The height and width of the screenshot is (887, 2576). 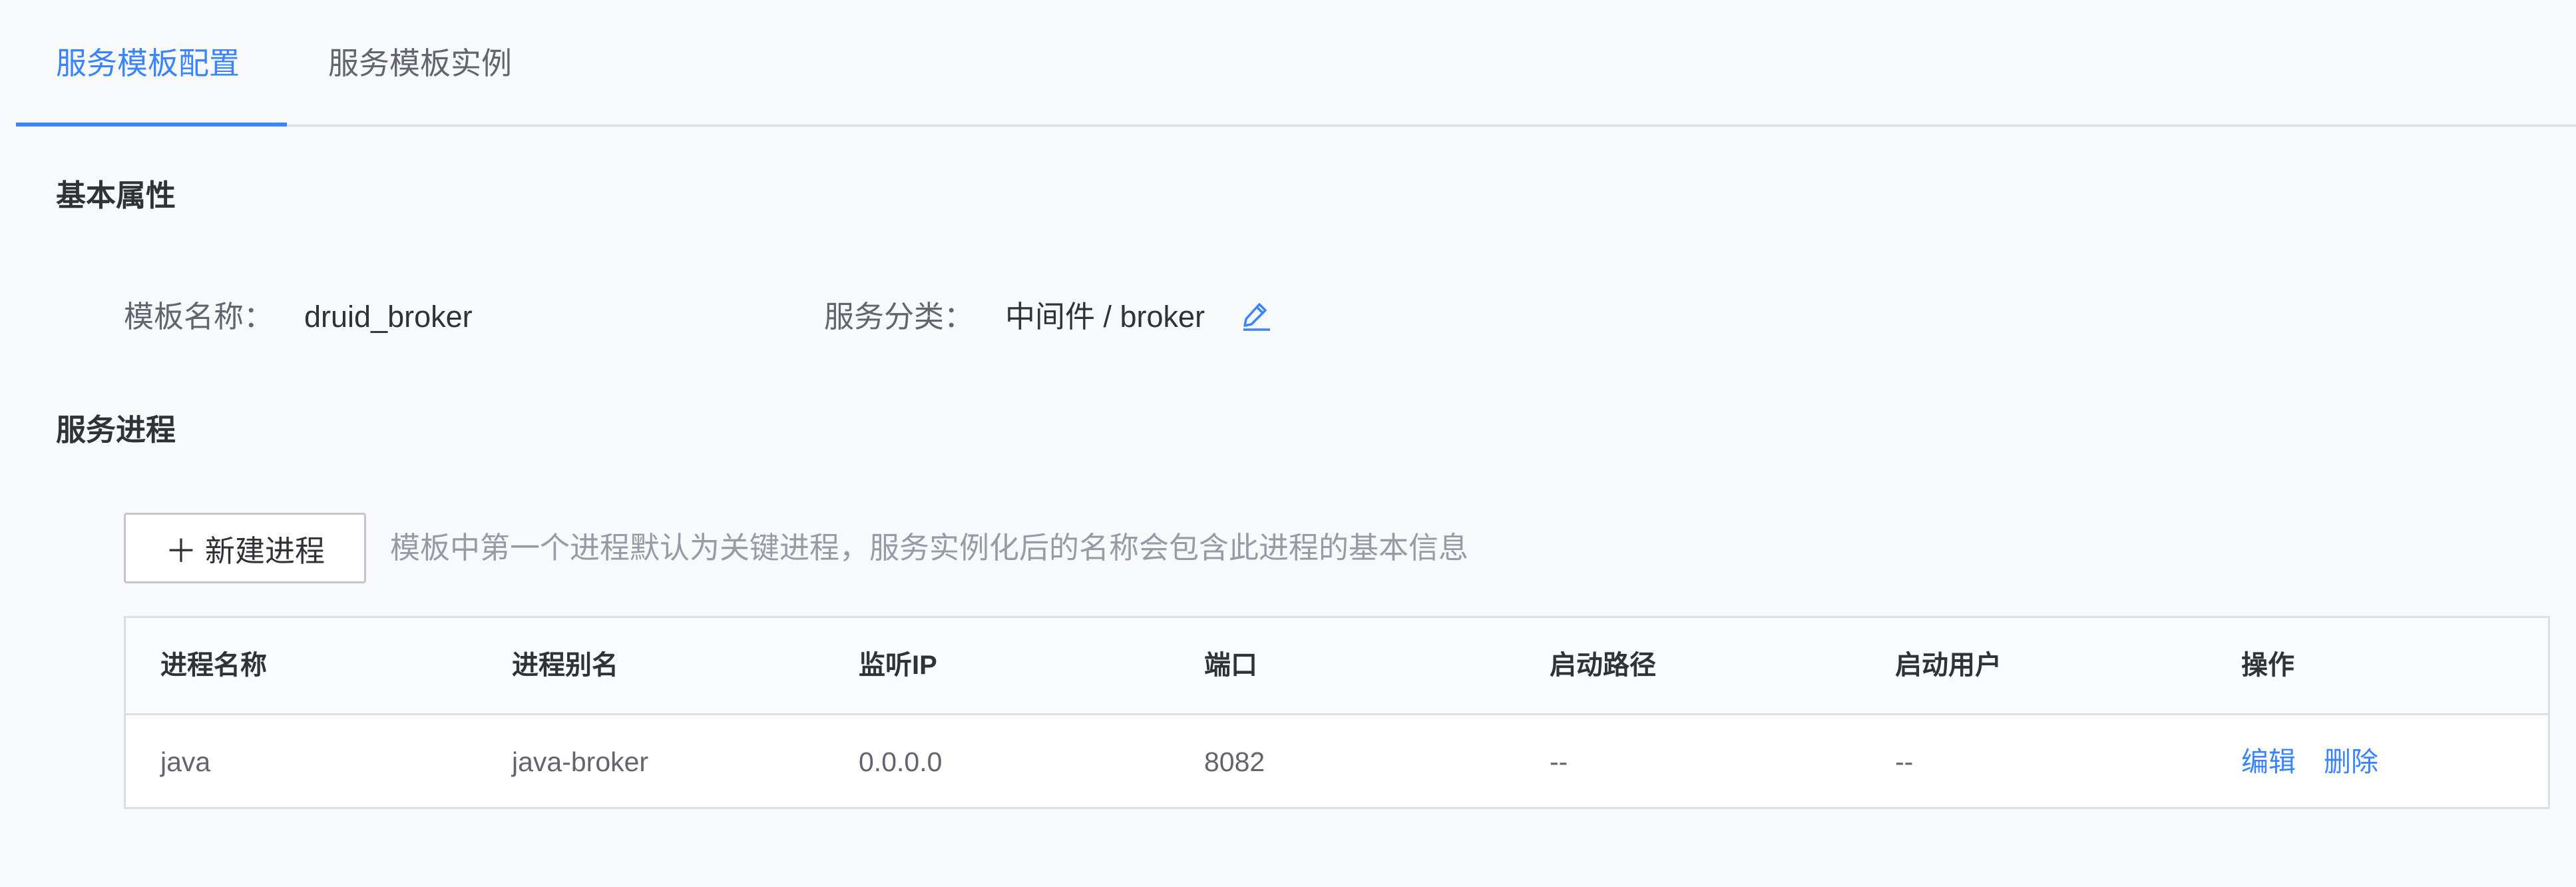 I want to click on tab-service-template-instance: 服务模板实例, so click(x=420, y=63).